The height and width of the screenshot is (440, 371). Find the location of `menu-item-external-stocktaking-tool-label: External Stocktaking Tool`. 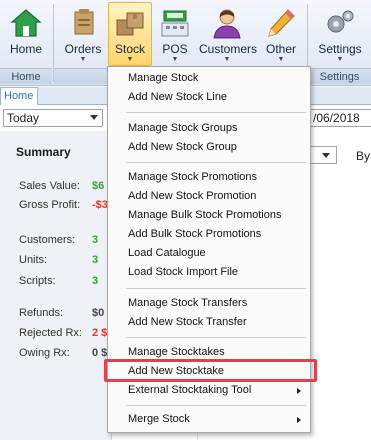

menu-item-external-stocktaking-tool-label: External Stocktaking Tool is located at coordinates (190, 390).